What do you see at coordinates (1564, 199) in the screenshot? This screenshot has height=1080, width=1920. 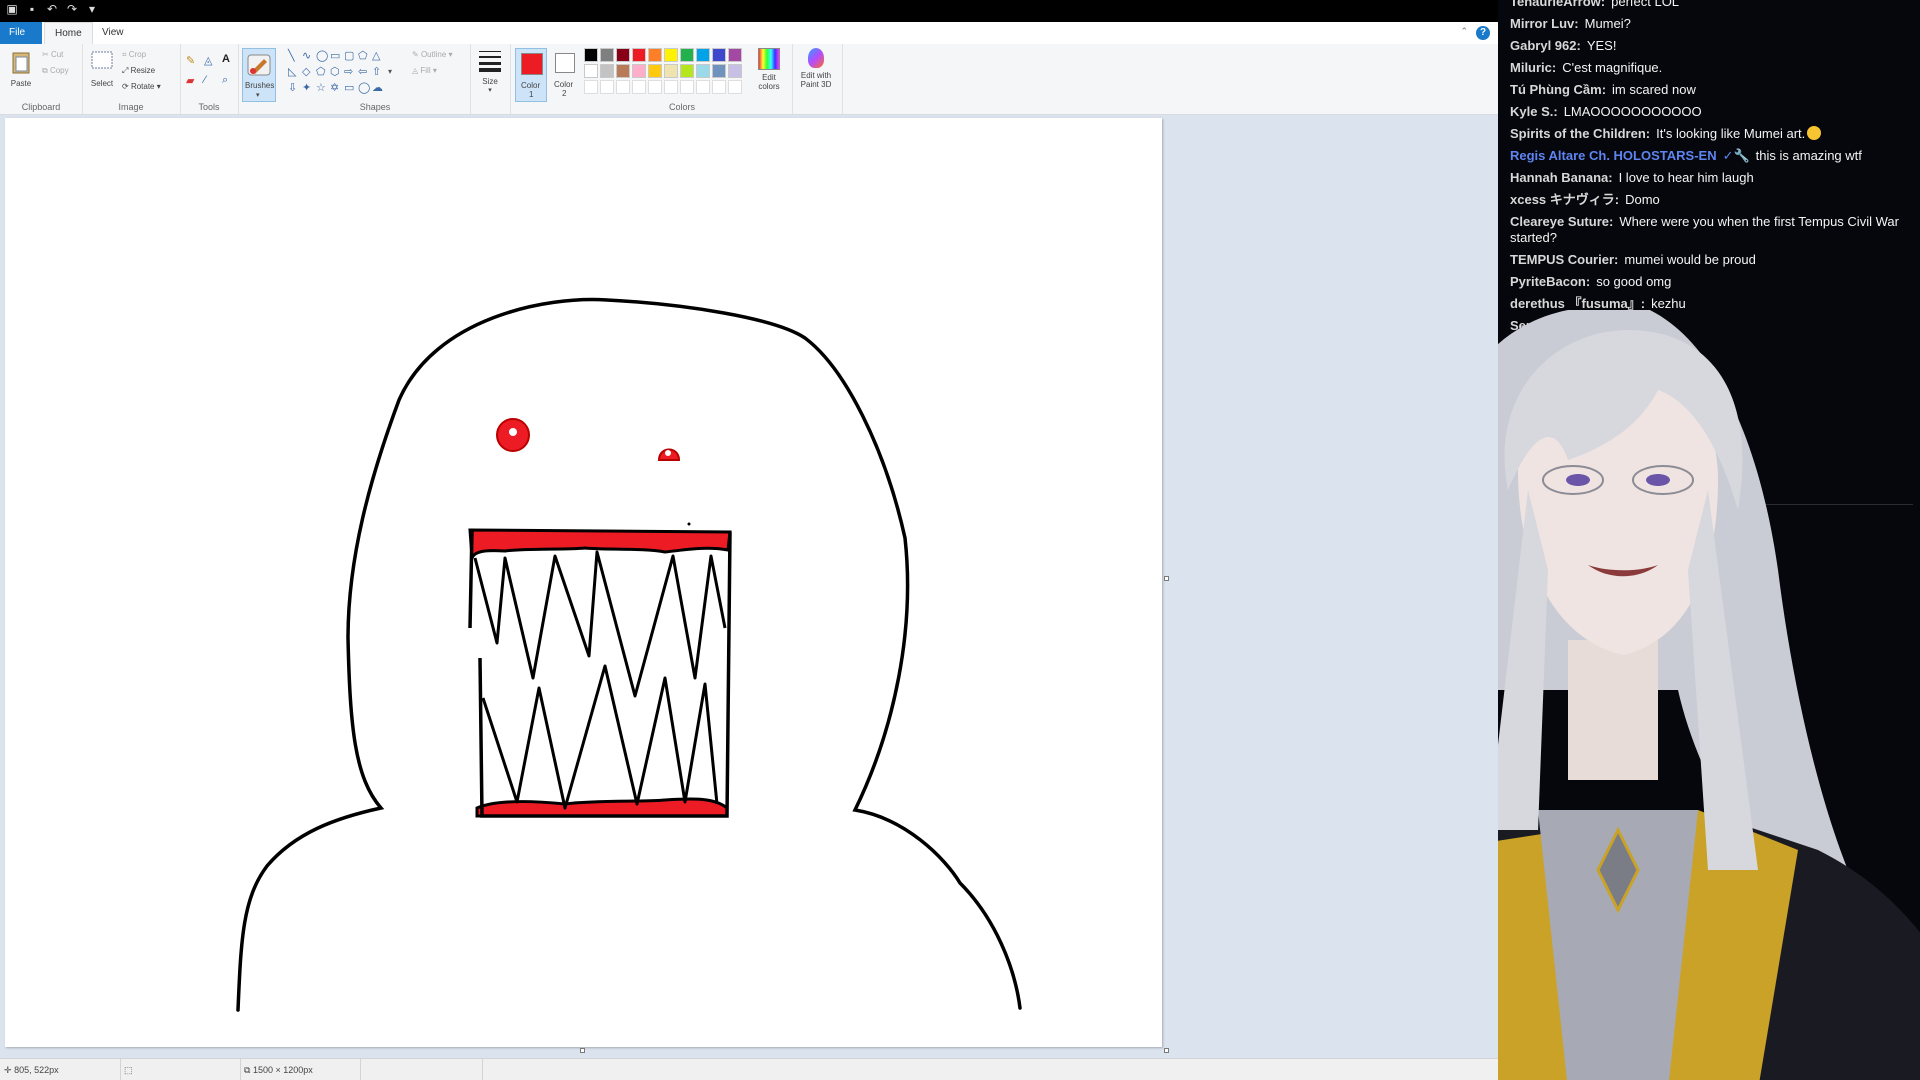 I see `chat-author: xcess キナヴィラ:` at bounding box center [1564, 199].